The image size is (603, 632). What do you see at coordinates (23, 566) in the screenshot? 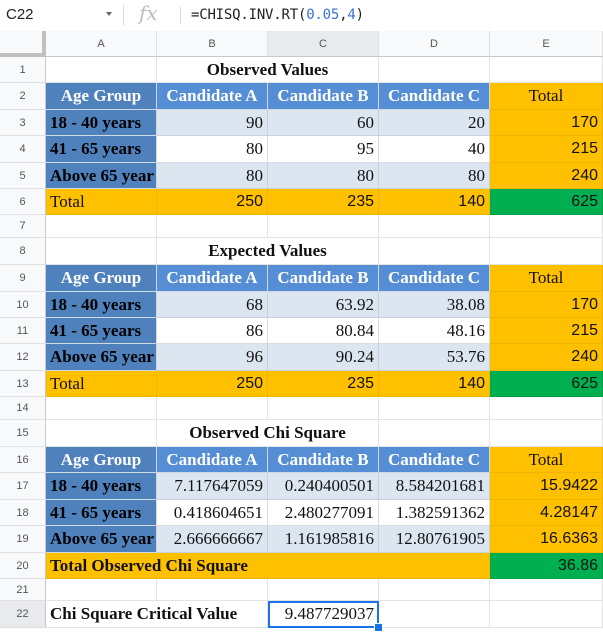
I see `row-header-20: 20` at bounding box center [23, 566].